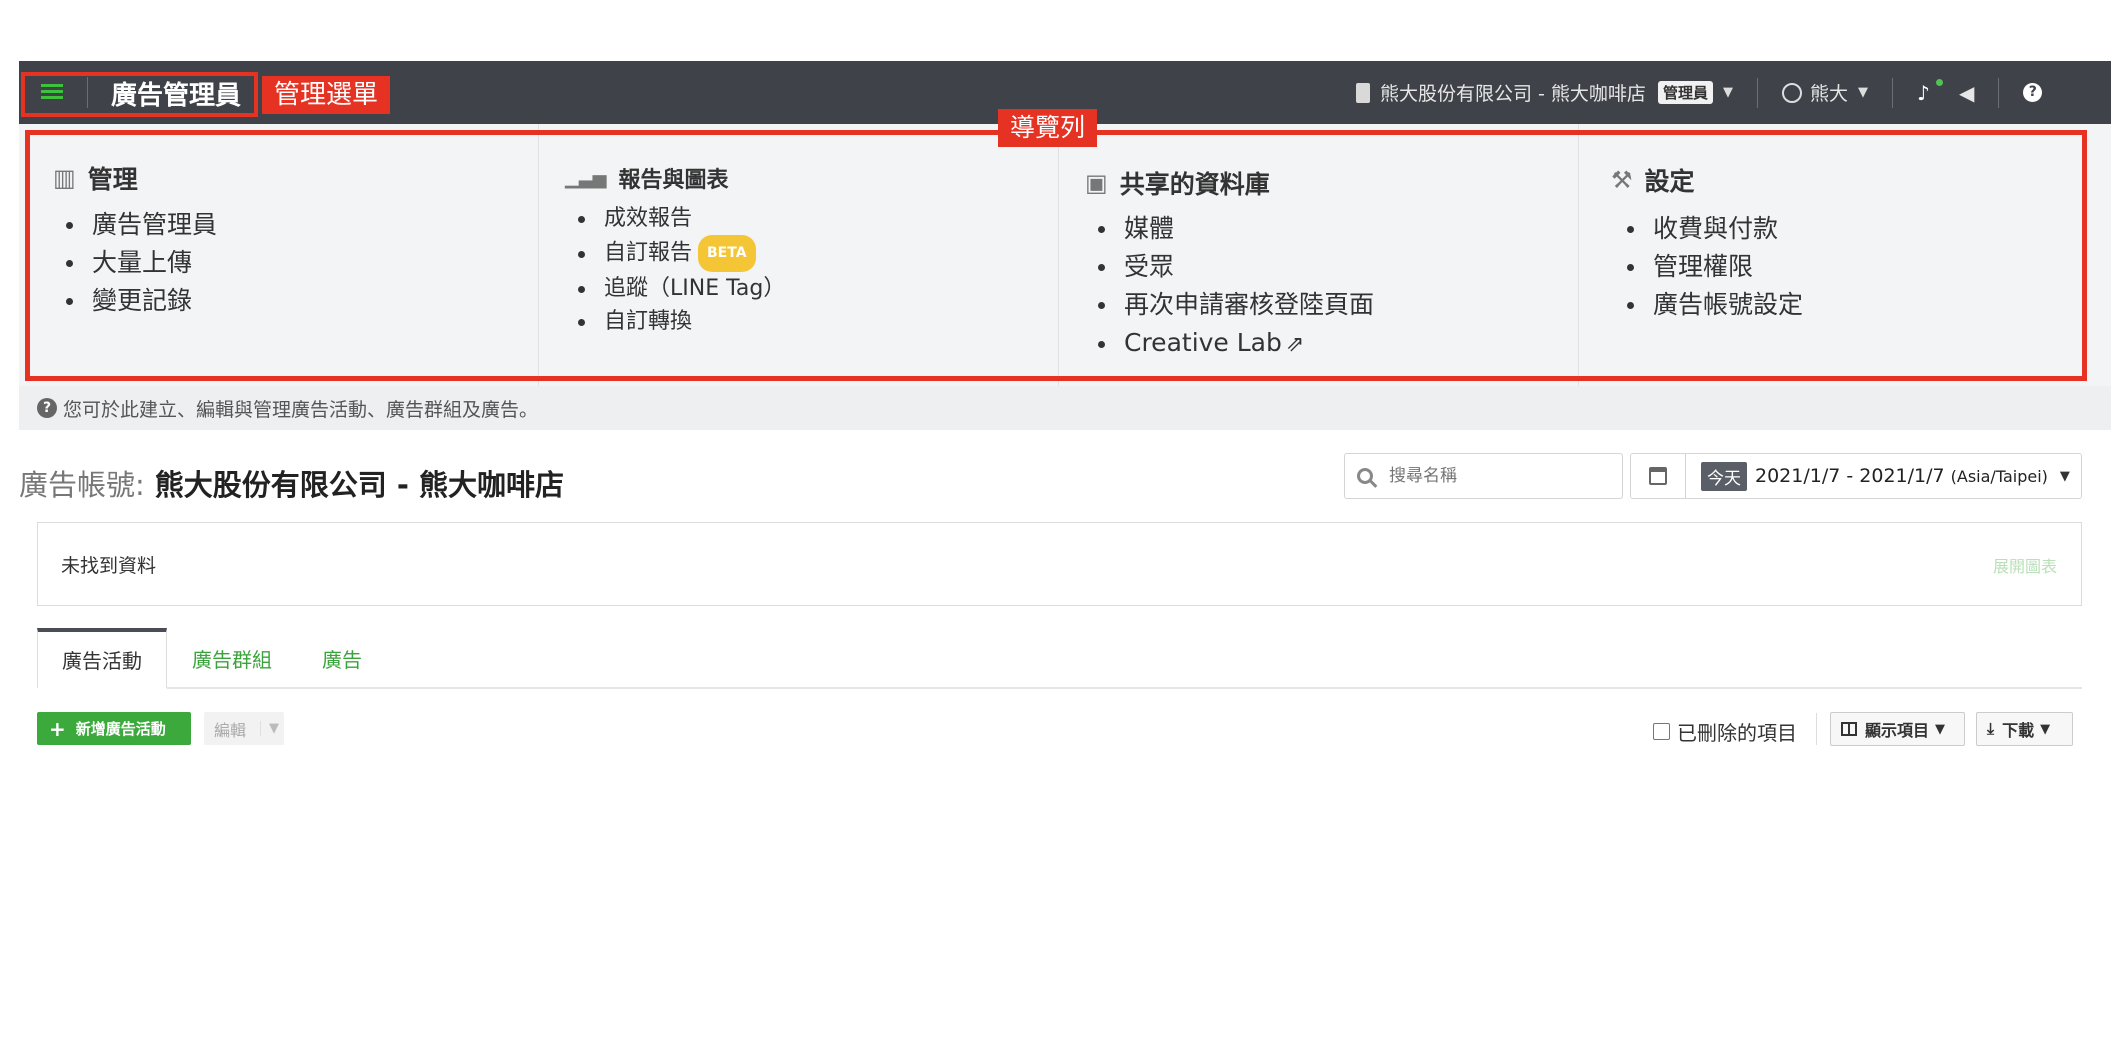 The image size is (2122, 1046). What do you see at coordinates (342, 658) in the screenshot?
I see `tab-ads: 廣告` at bounding box center [342, 658].